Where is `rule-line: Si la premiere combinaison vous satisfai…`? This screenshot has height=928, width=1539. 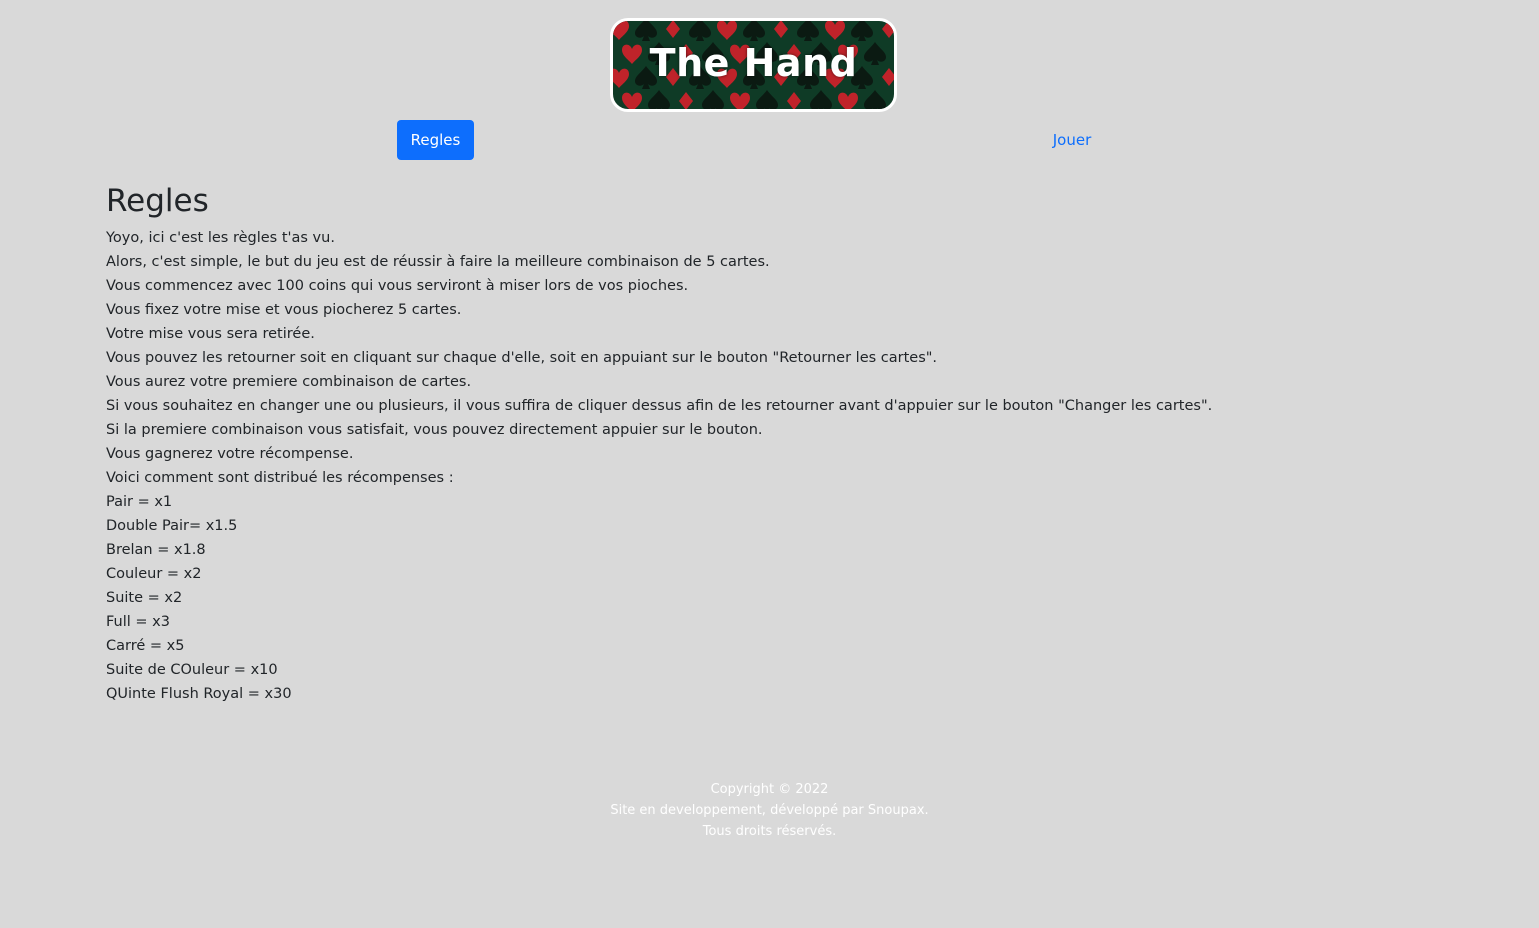 rule-line: Si la premiere combinaison vous satisfai… is located at coordinates (434, 430).